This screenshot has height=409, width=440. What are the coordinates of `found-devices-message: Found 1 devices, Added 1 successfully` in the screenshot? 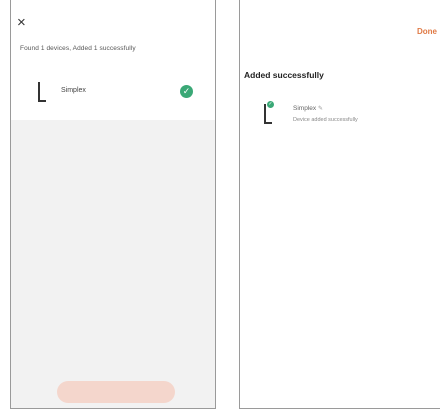 It's located at (78, 48).